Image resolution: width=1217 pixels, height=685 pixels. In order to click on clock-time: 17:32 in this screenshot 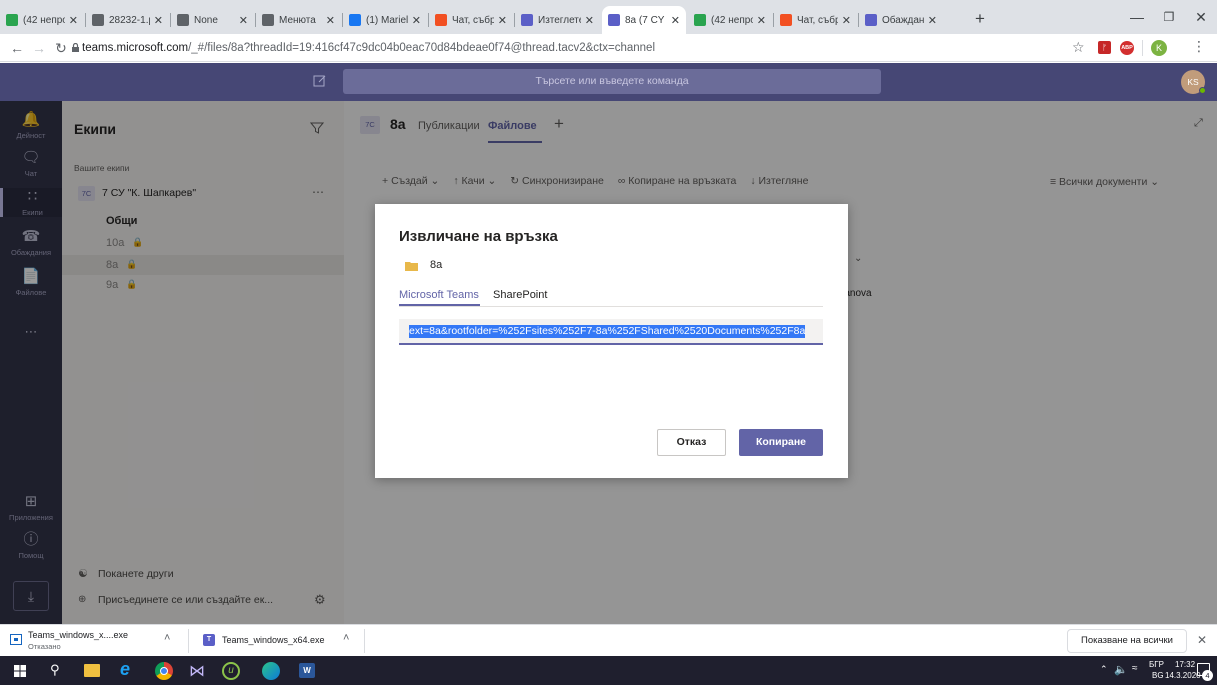, I will do `click(1185, 664)`.